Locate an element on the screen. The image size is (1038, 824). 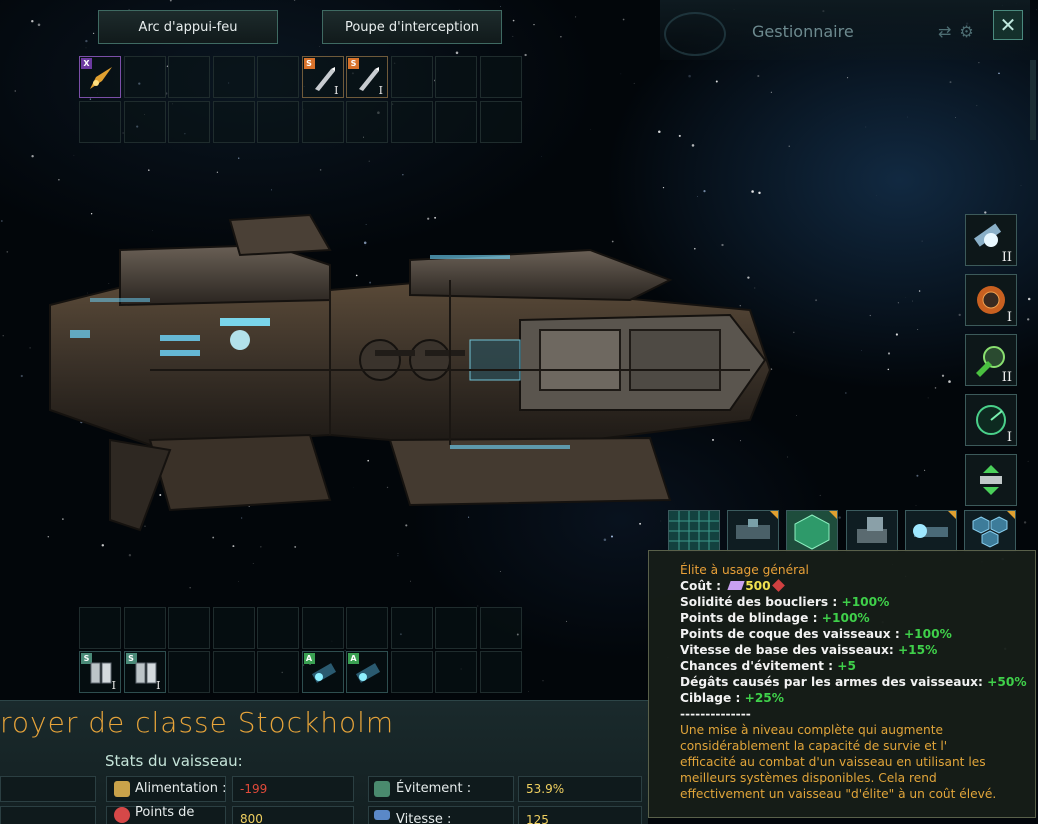
upgrade-slot-hex-armor is located at coordinates (990, 531).